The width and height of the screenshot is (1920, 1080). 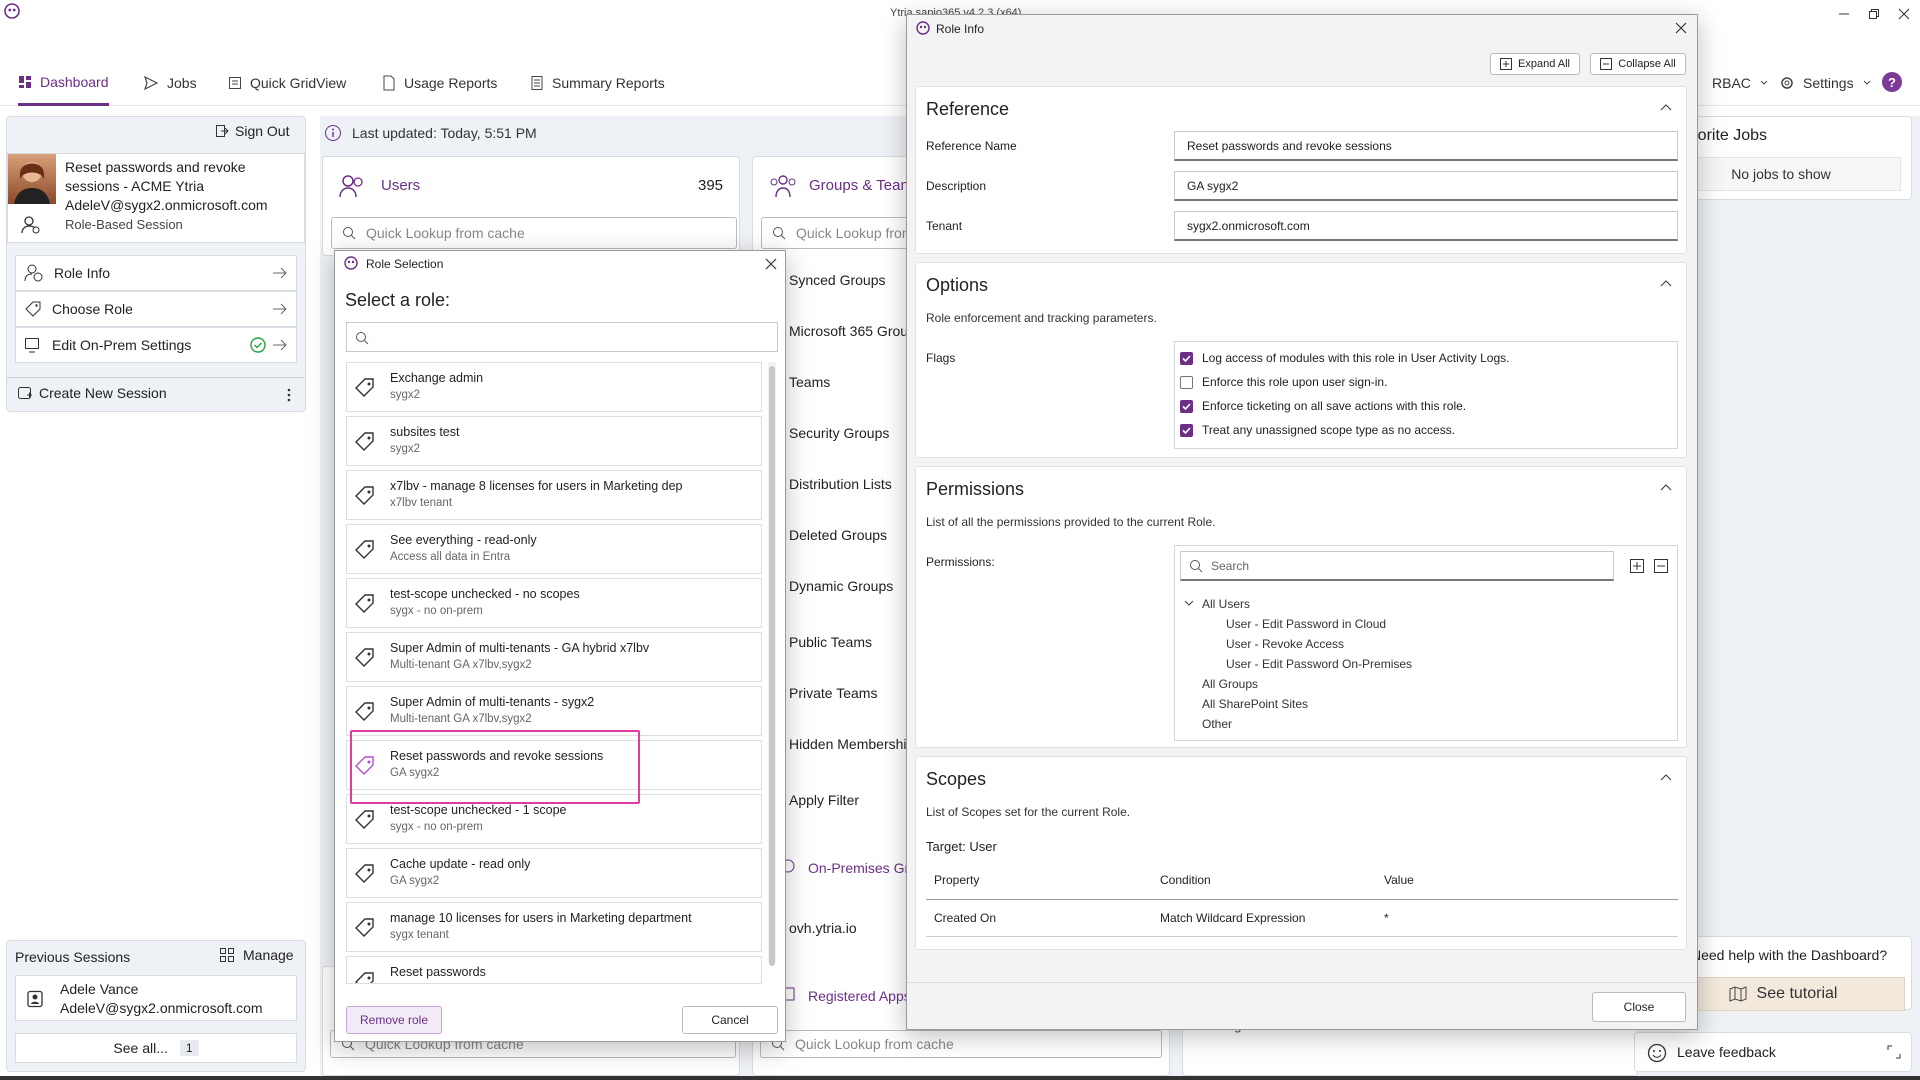 What do you see at coordinates (258, 345) in the screenshot?
I see `check-circle-icon` at bounding box center [258, 345].